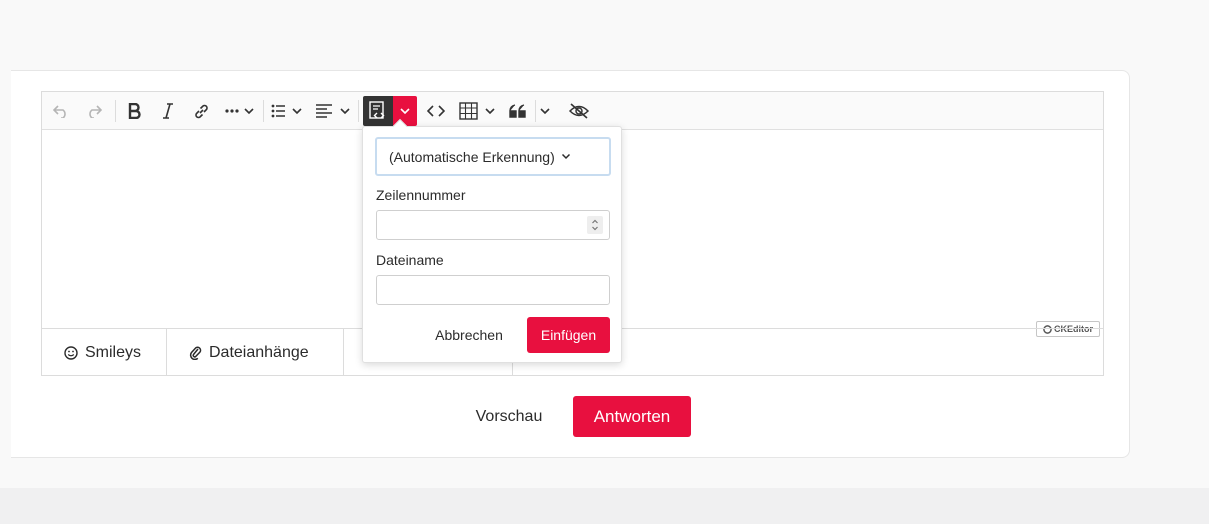  Describe the element at coordinates (195, 353) in the screenshot. I see `paperclip-icon` at that location.